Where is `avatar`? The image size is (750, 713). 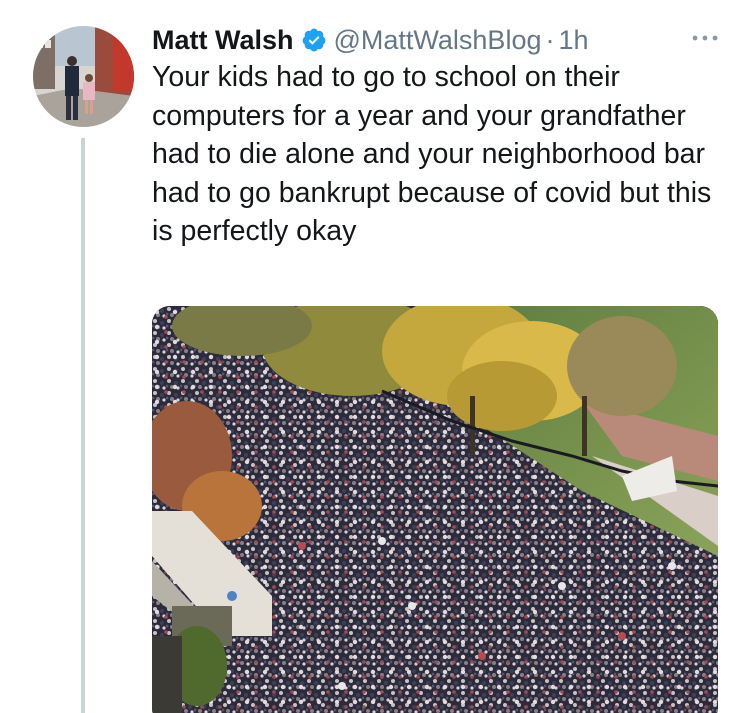
avatar is located at coordinates (83, 76).